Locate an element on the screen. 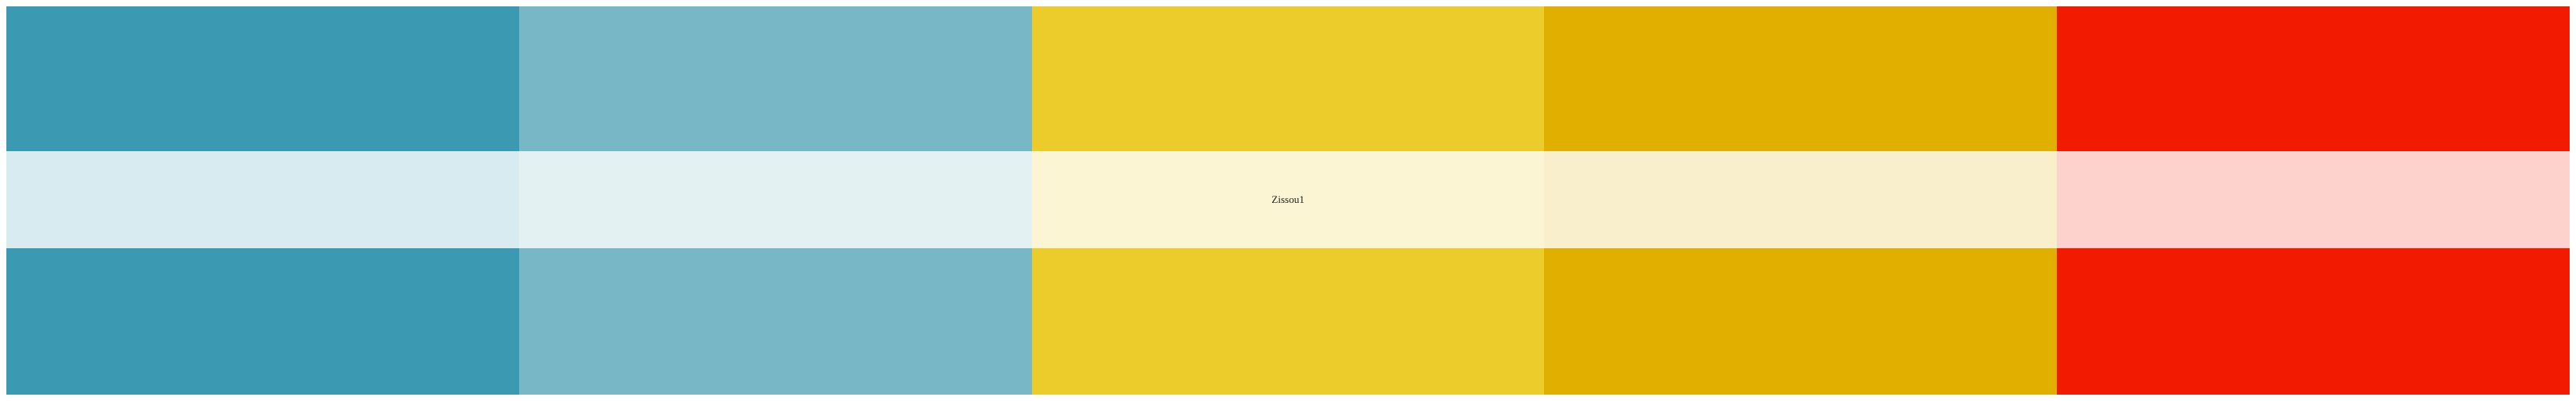 This screenshot has height=401, width=2576. swatch-2-middle is located at coordinates (775, 199).